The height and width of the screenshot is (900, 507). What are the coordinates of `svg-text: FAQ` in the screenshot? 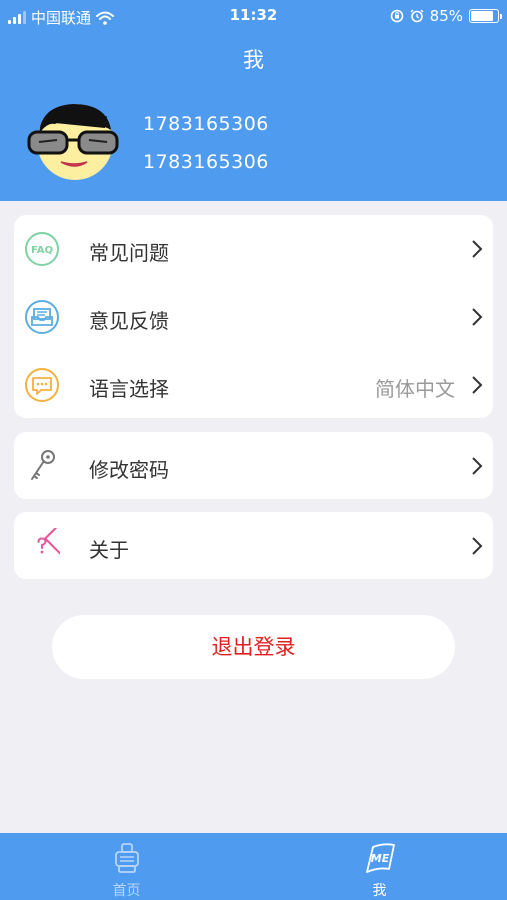 It's located at (42, 250).